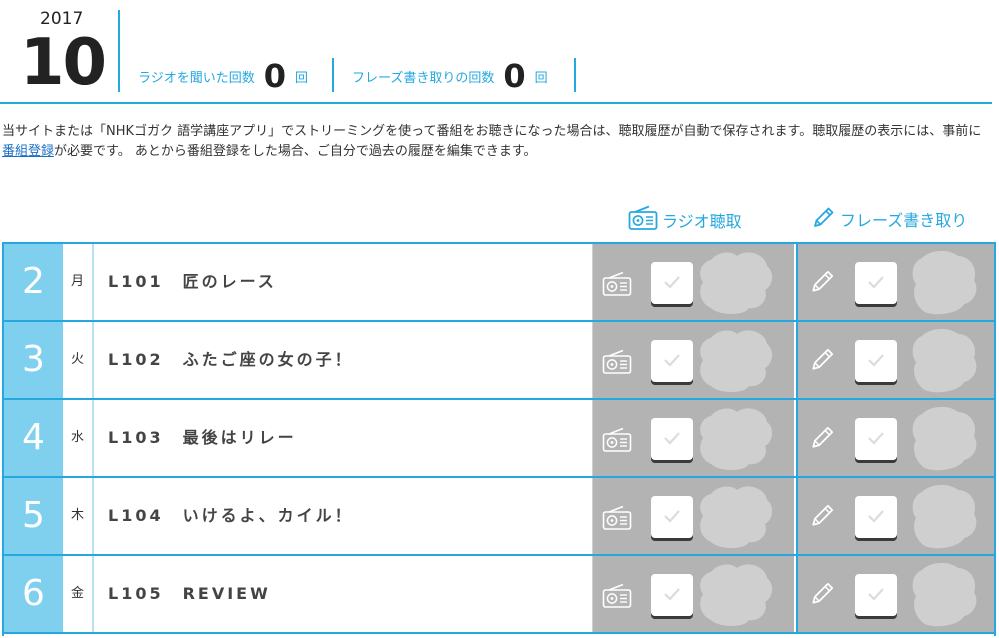 This screenshot has height=638, width=999. Describe the element at coordinates (275, 76) in the screenshot. I see `radio-count-value: 0` at that location.